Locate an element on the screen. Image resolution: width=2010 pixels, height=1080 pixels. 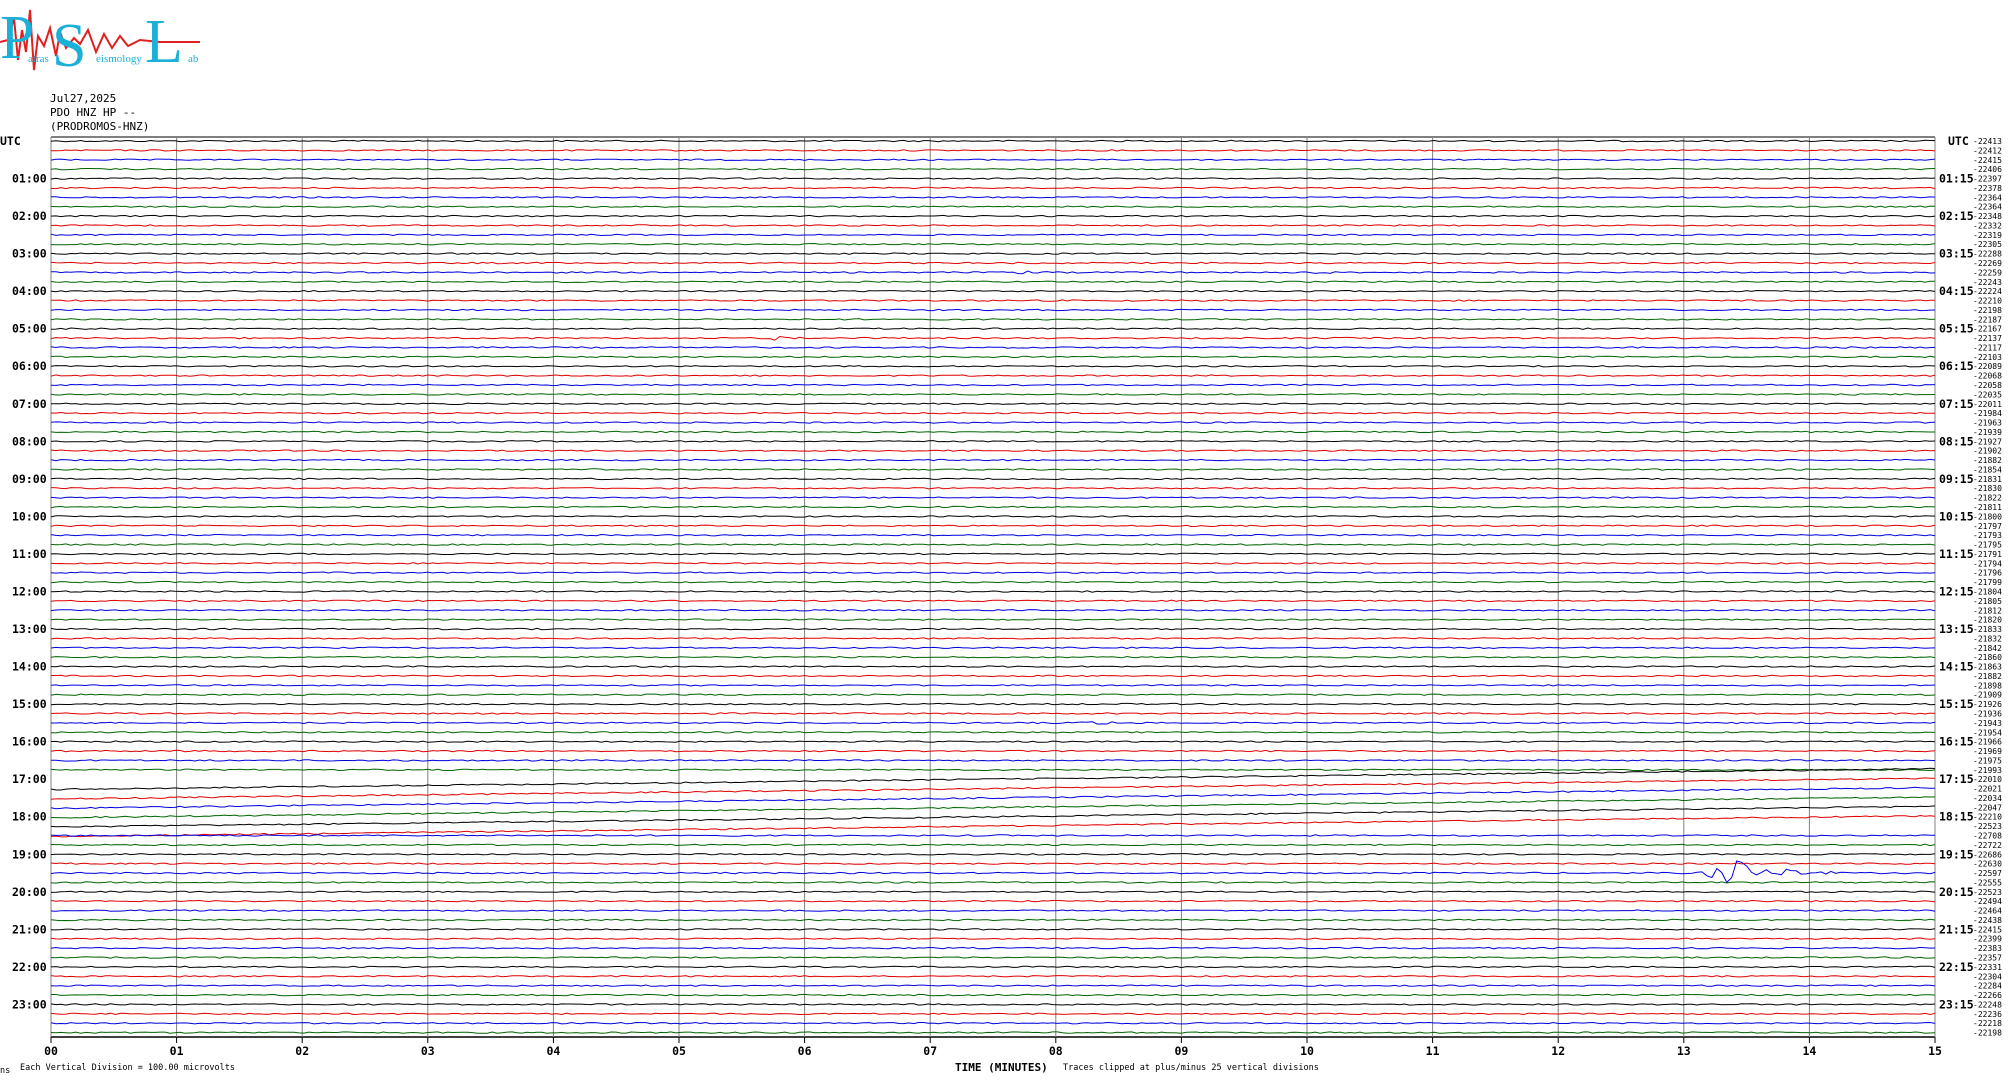
trace-count-37: -21830 is located at coordinates (1987, 488).